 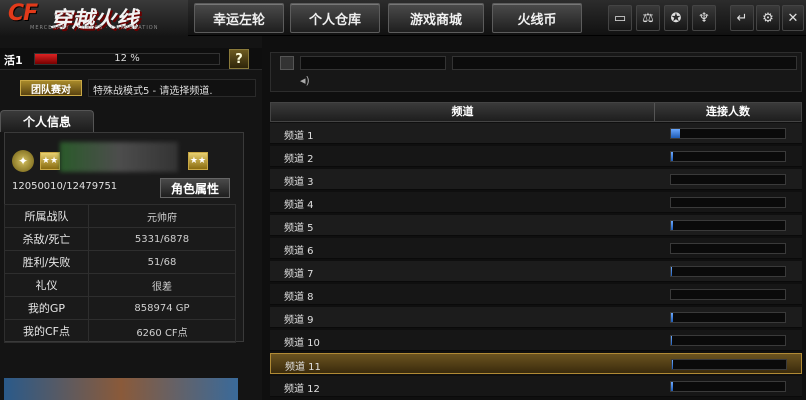 What do you see at coordinates (768, 18) in the screenshot?
I see `settings-icon: ⚙` at bounding box center [768, 18].